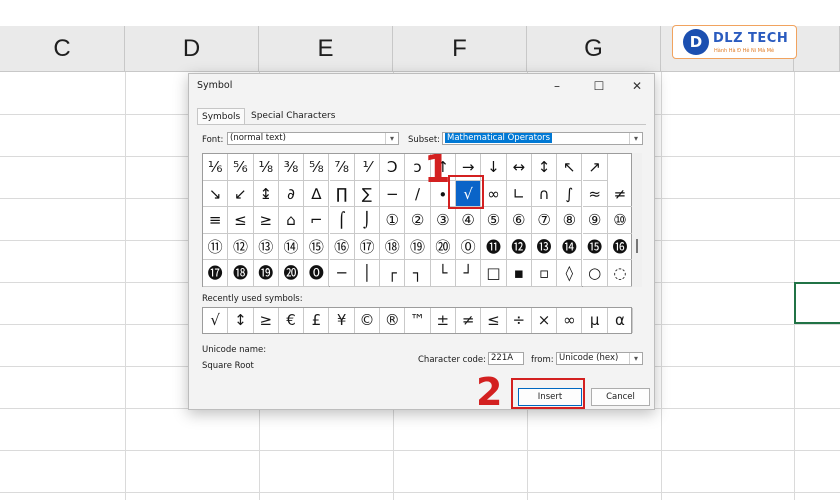  I want to click on symbol-cell: ③, so click(443, 220).